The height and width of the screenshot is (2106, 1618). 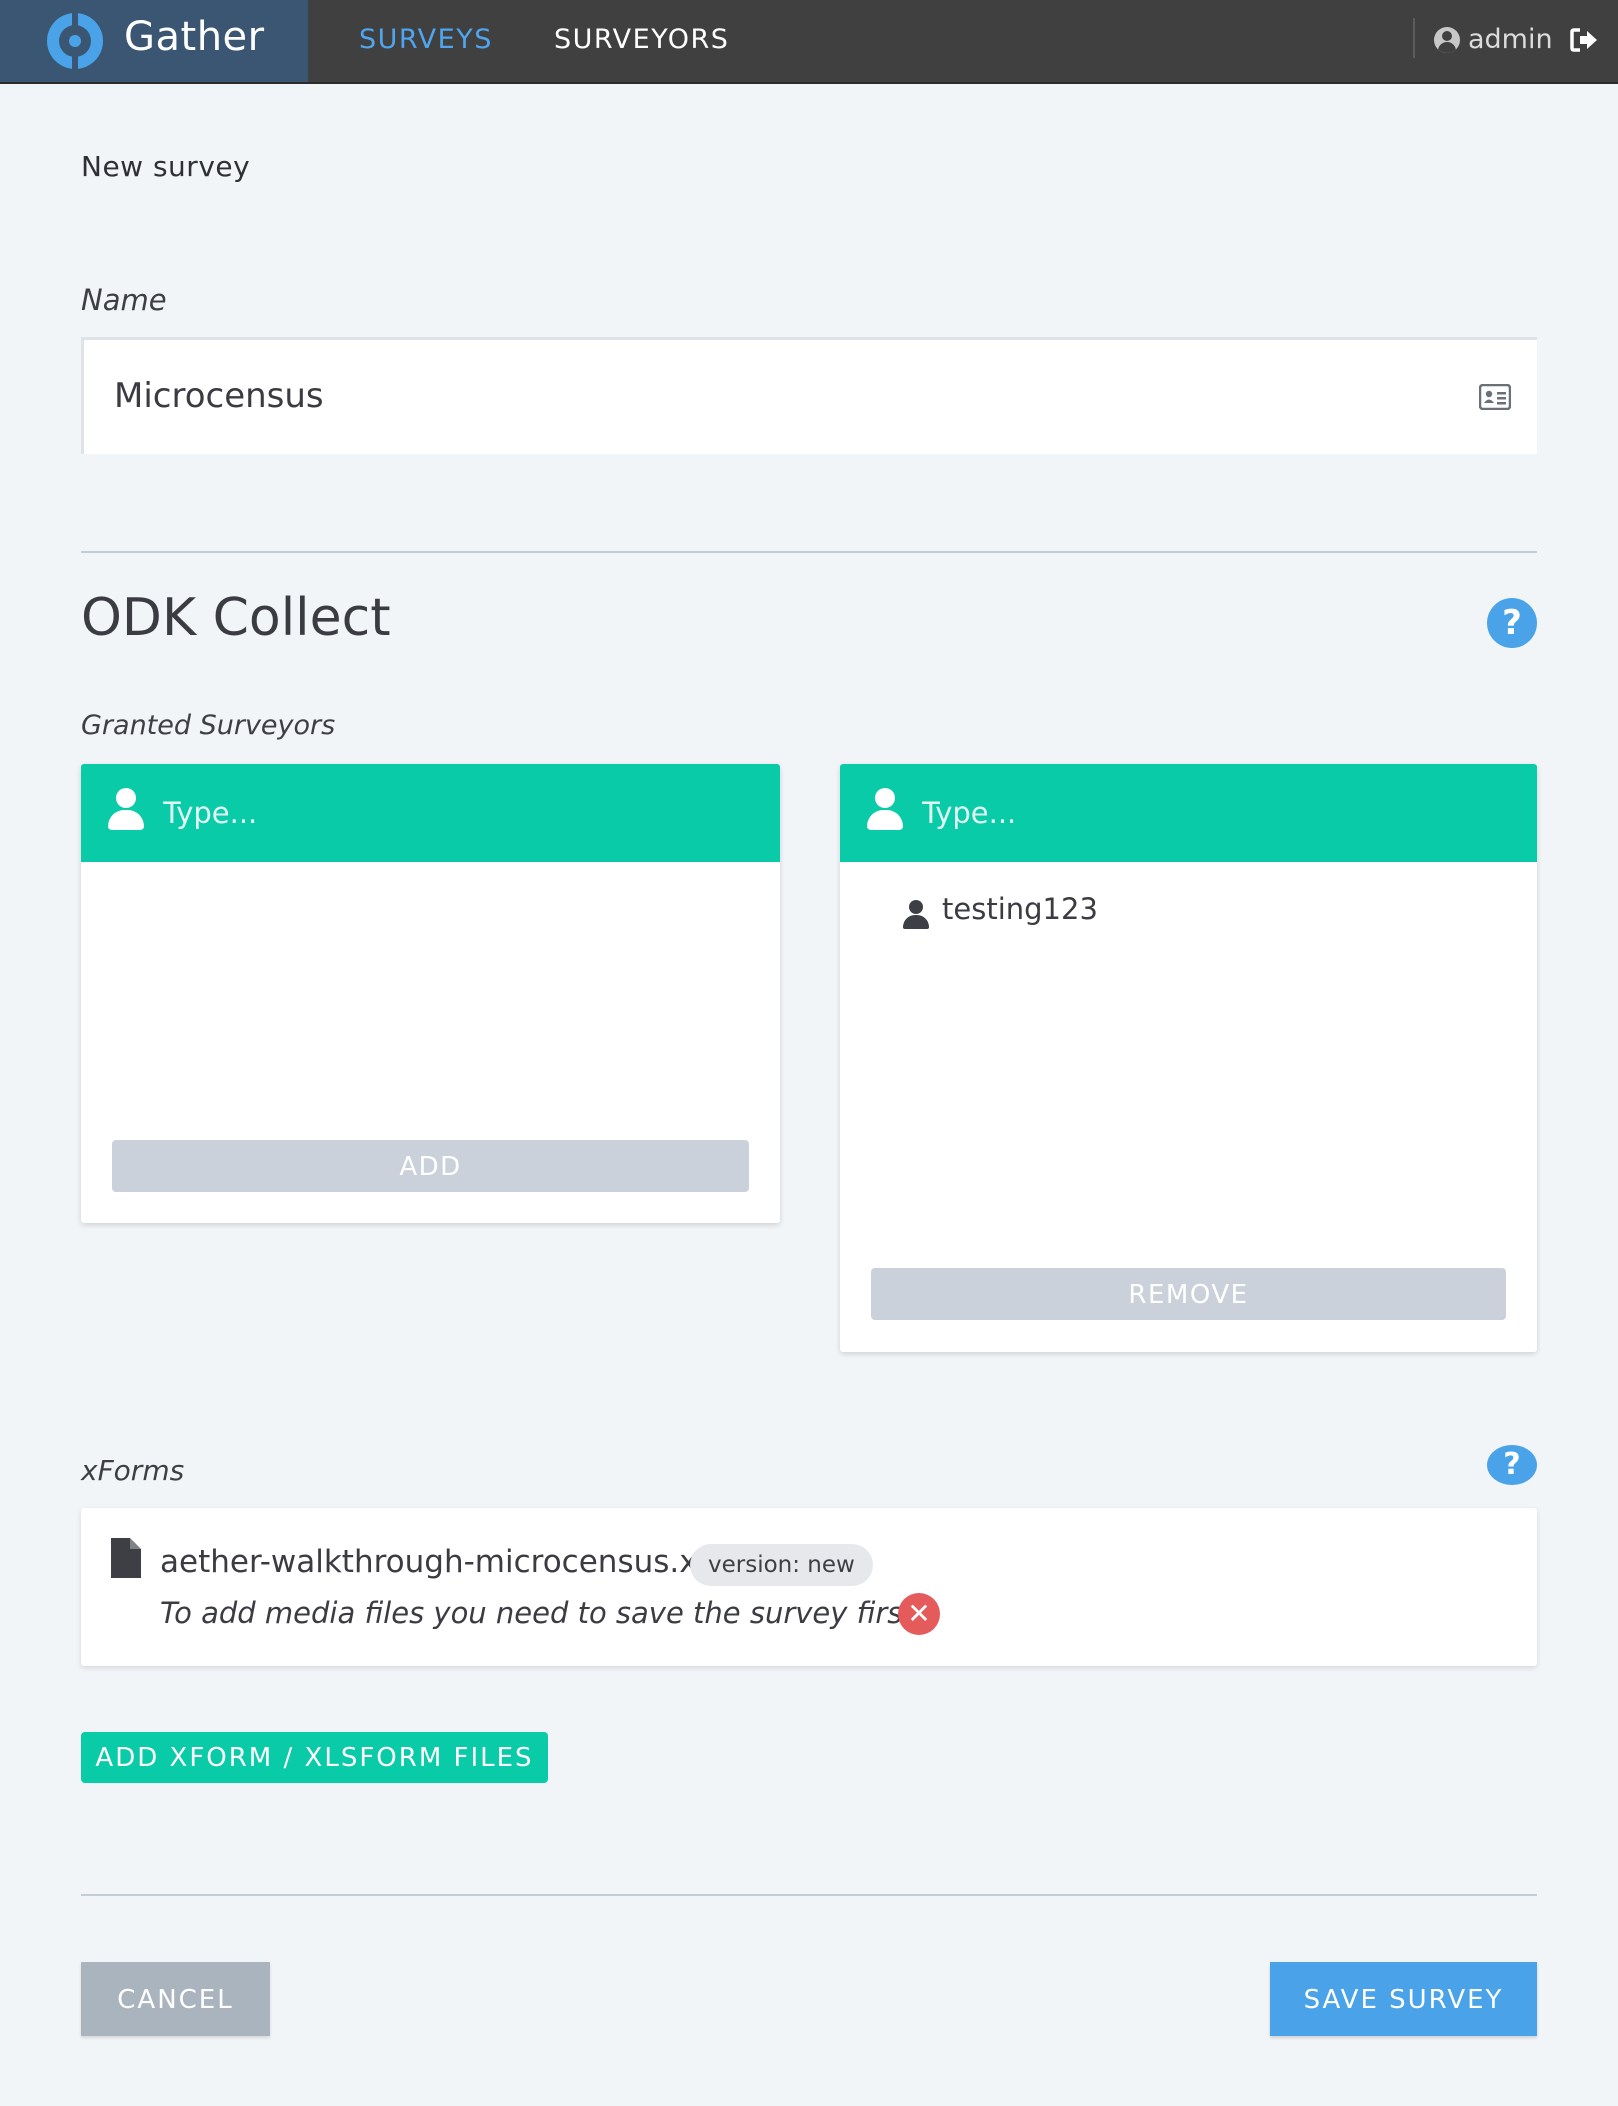 I want to click on available-panel-header, so click(x=430, y=813).